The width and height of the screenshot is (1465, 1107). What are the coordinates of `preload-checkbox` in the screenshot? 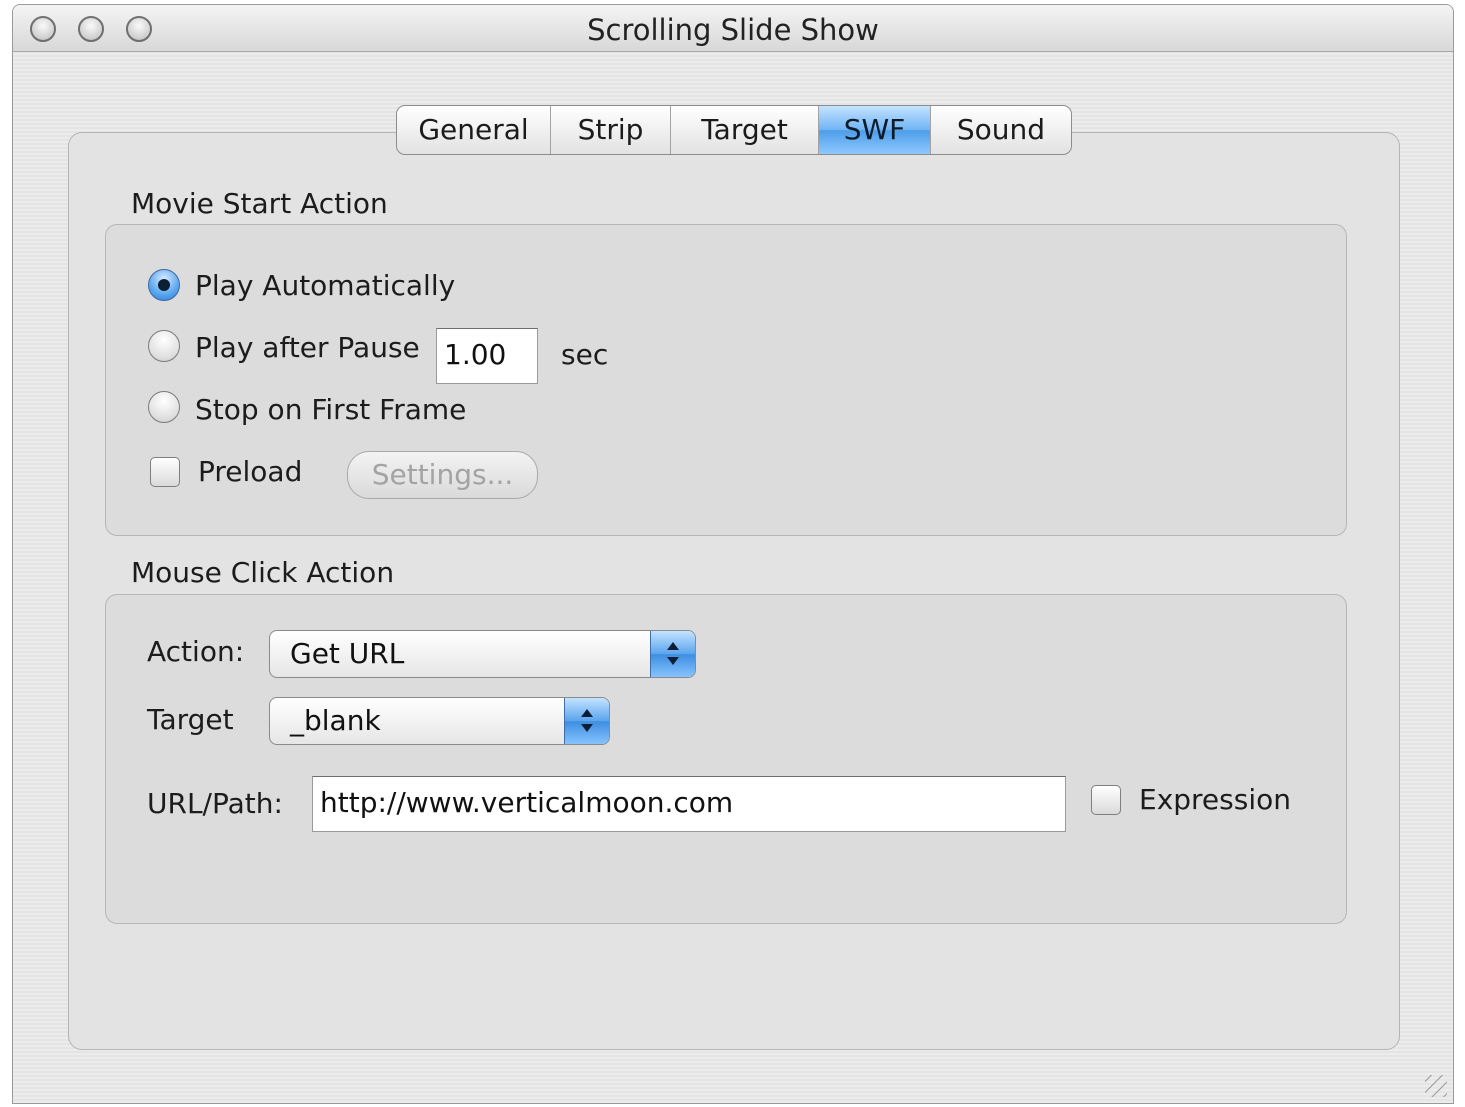 It's located at (165, 472).